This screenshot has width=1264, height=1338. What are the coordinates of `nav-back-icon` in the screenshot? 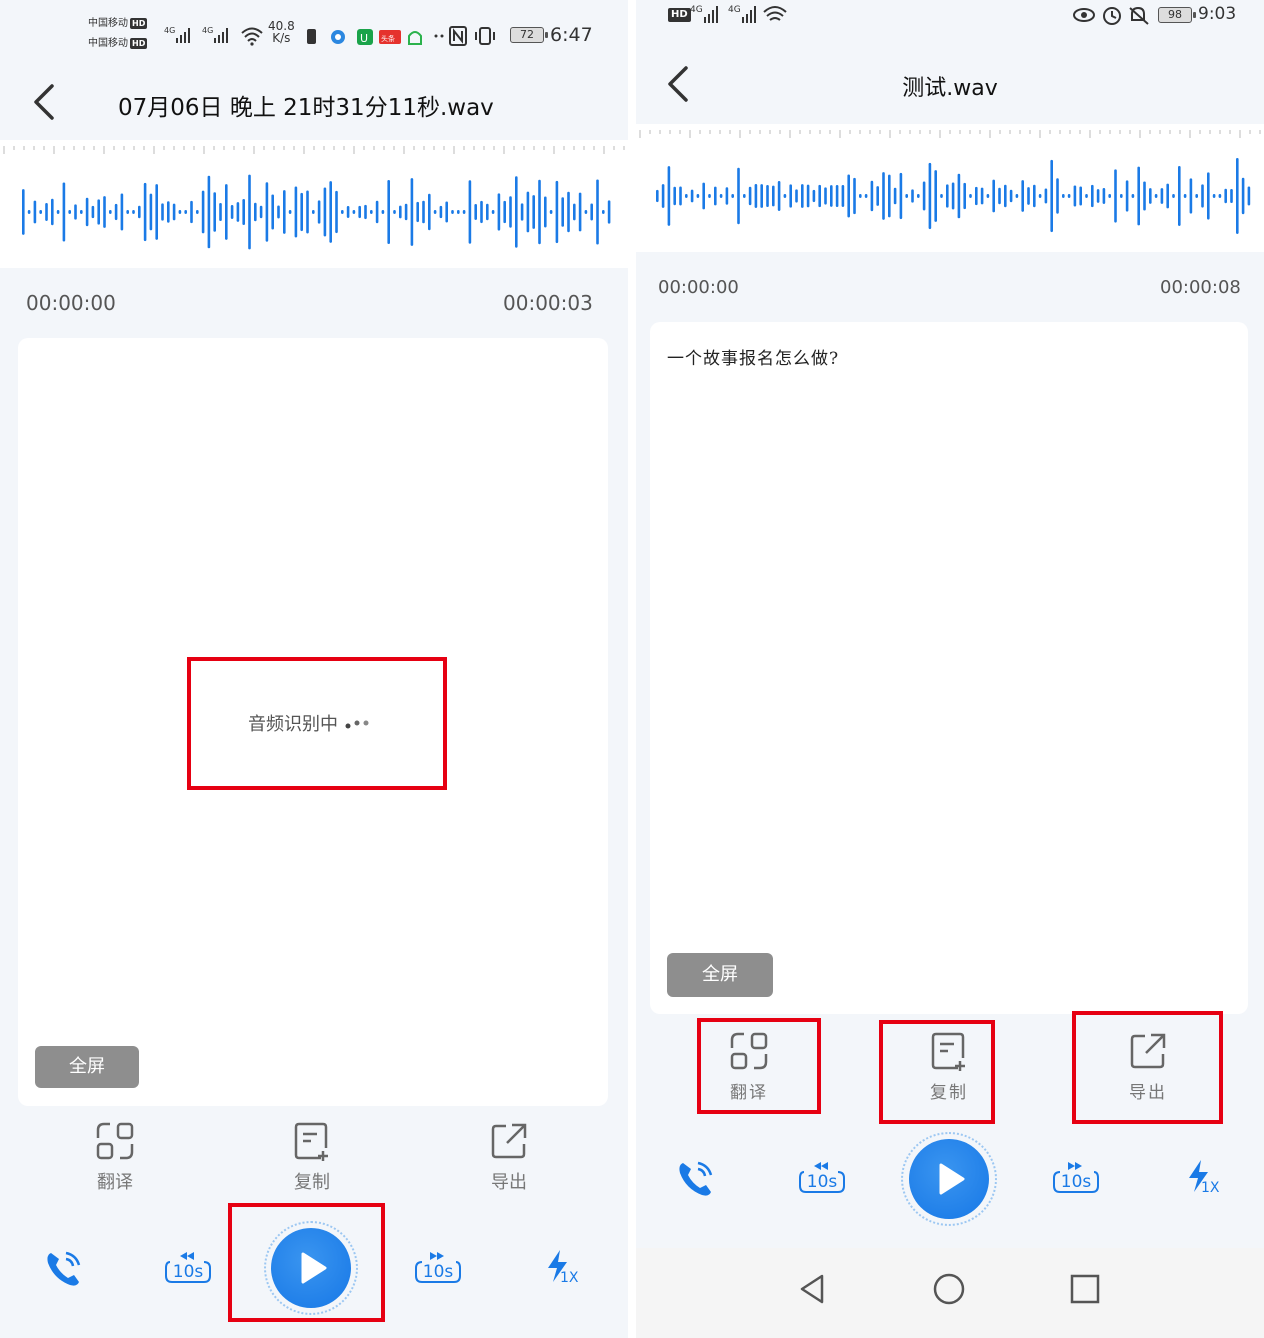 It's located at (813, 1289).